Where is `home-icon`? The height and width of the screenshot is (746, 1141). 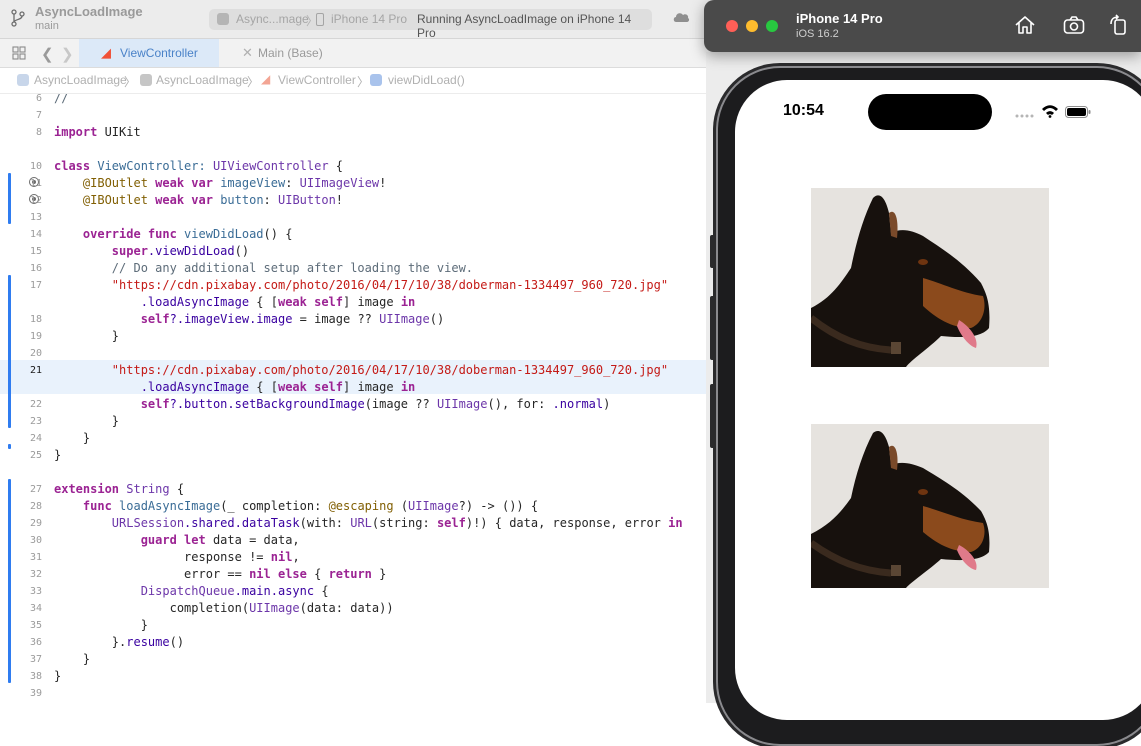
home-icon is located at coordinates (1025, 25).